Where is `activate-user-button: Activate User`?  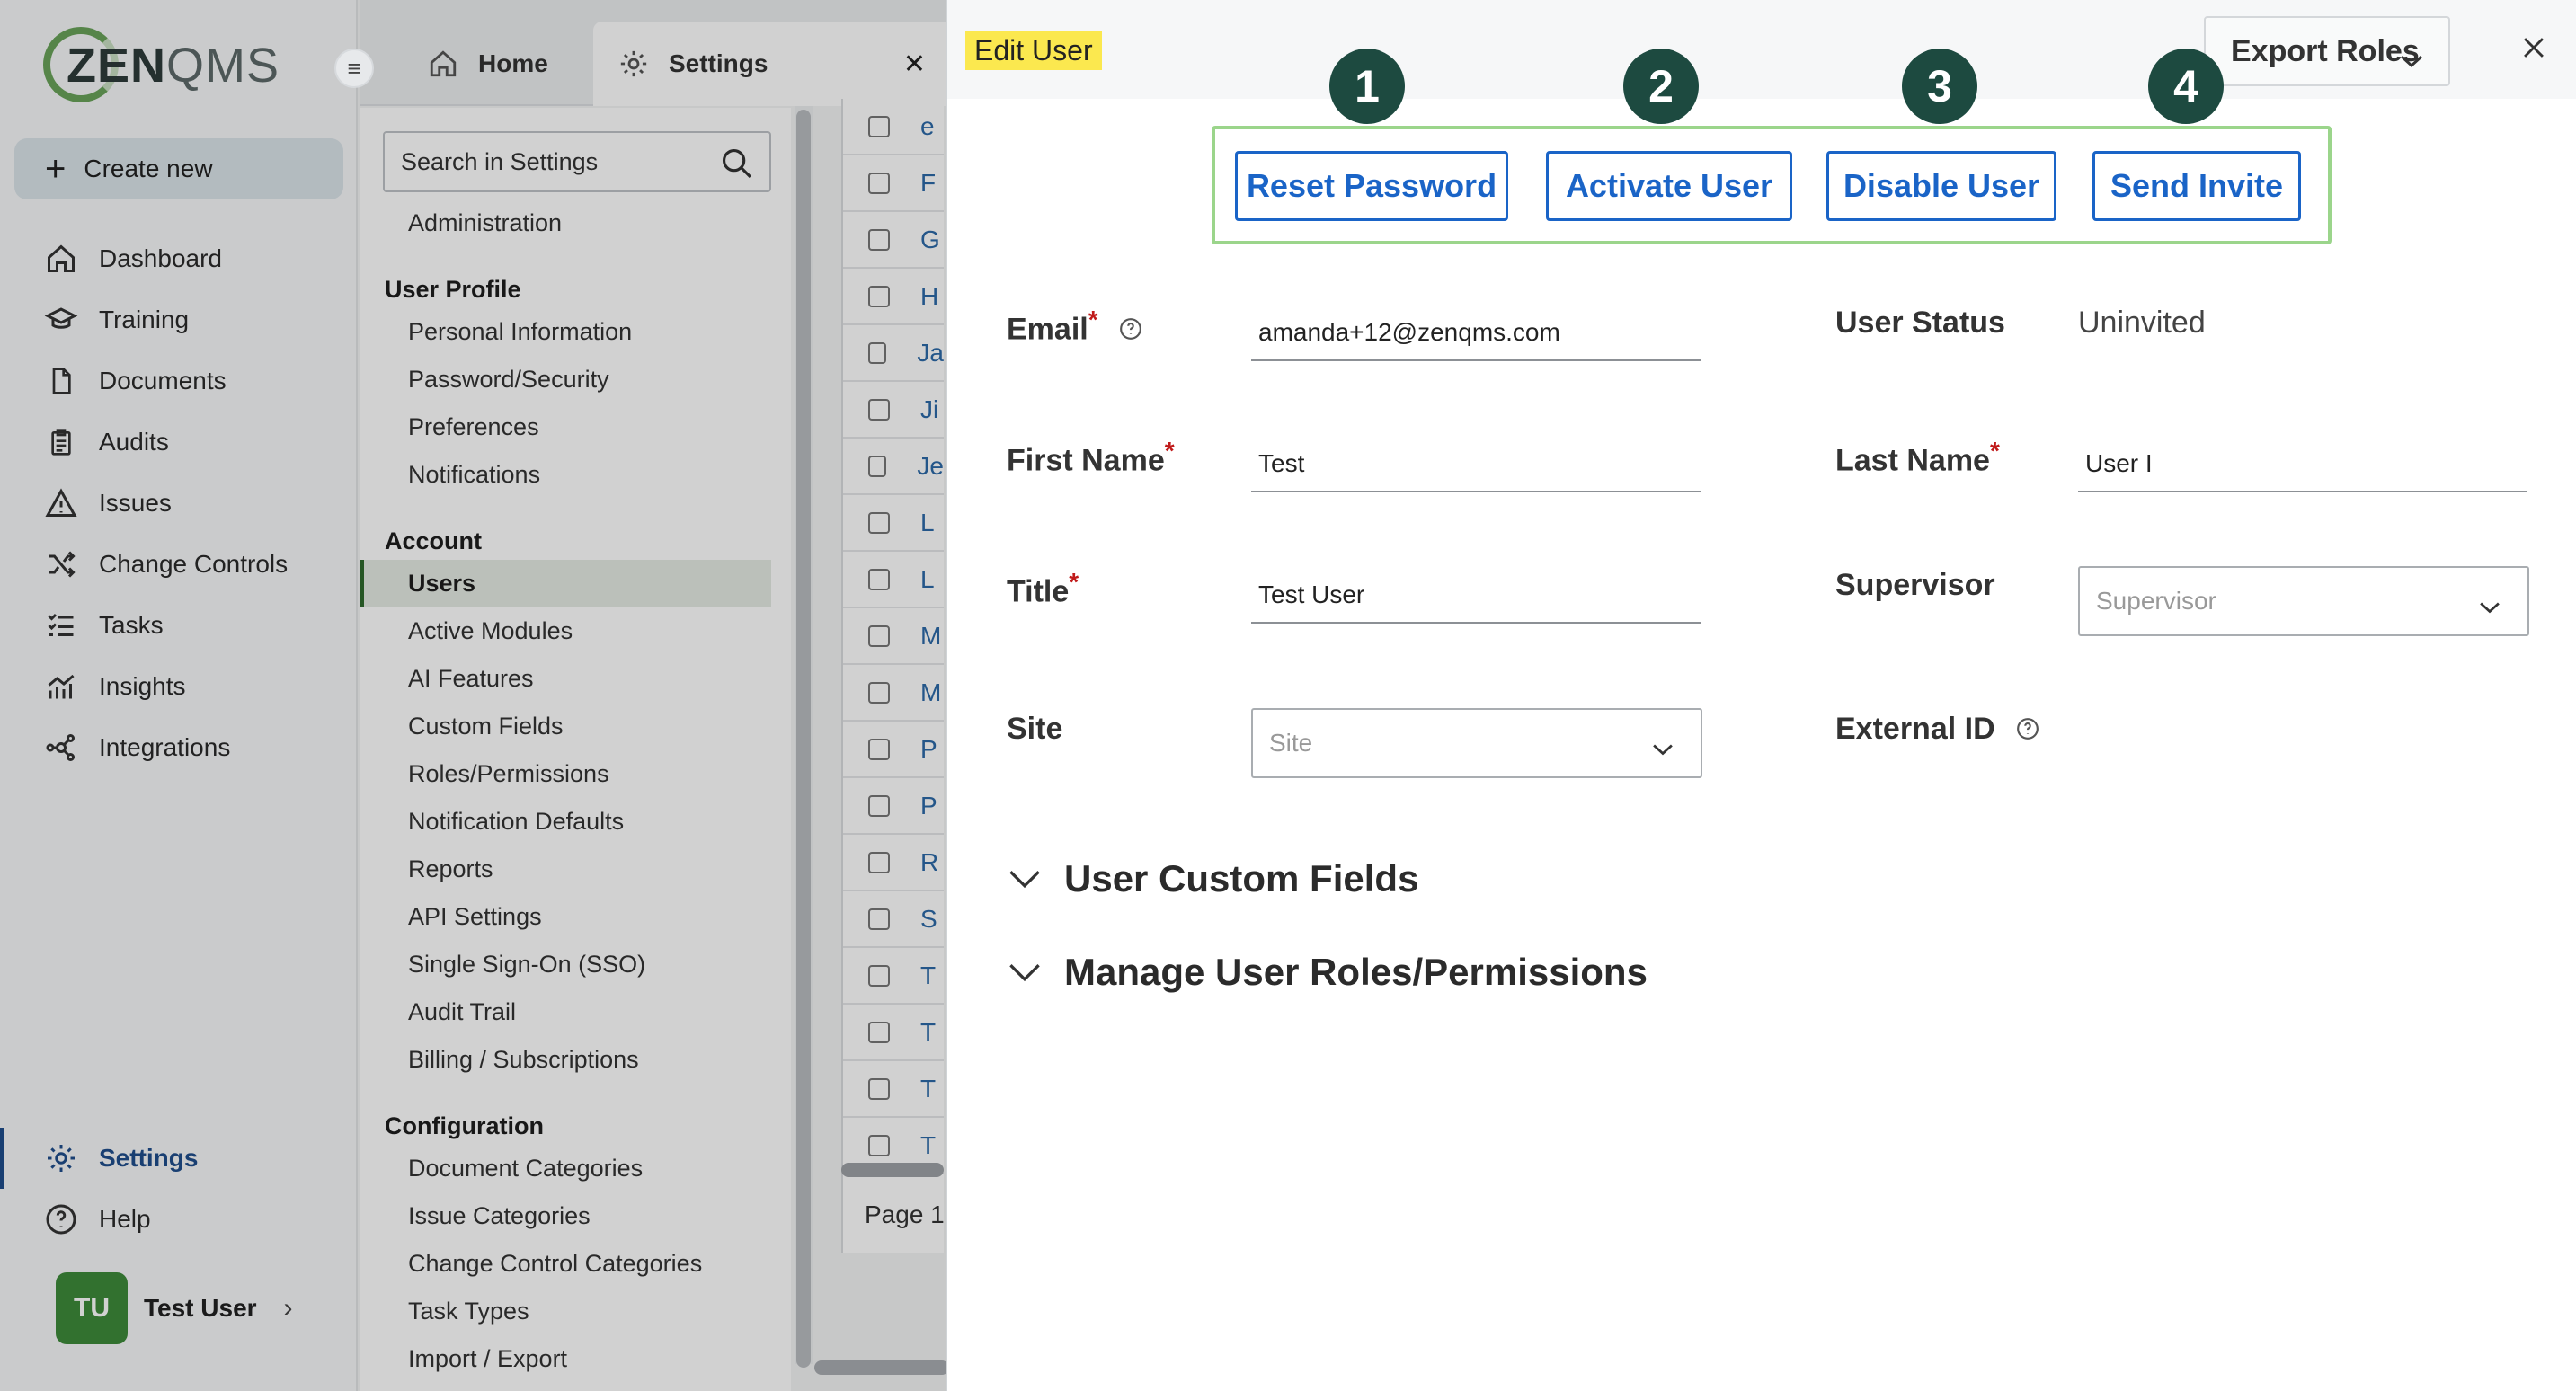
activate-user-button: Activate User is located at coordinates (1669, 186).